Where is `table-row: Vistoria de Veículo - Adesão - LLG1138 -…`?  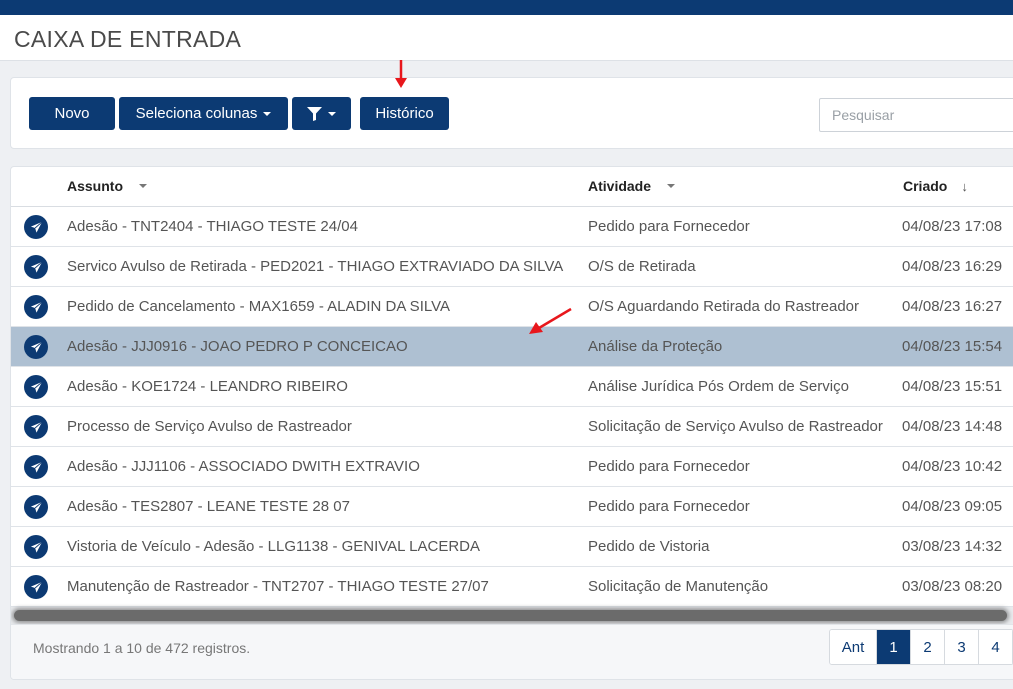 table-row: Vistoria de Veículo - Adesão - LLG1138 -… is located at coordinates (512, 547).